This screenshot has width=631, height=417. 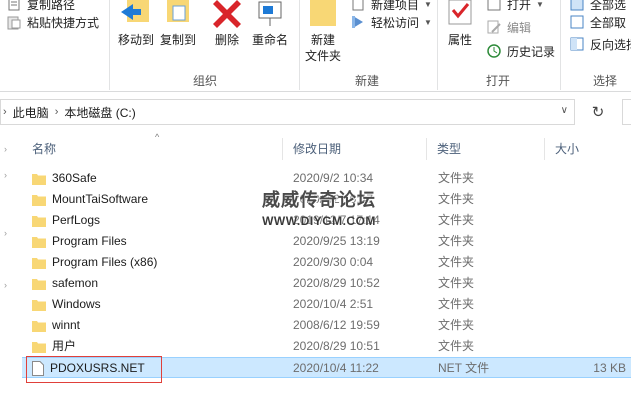 What do you see at coordinates (51, 6) in the screenshot?
I see `copy-path-label: 复制路径` at bounding box center [51, 6].